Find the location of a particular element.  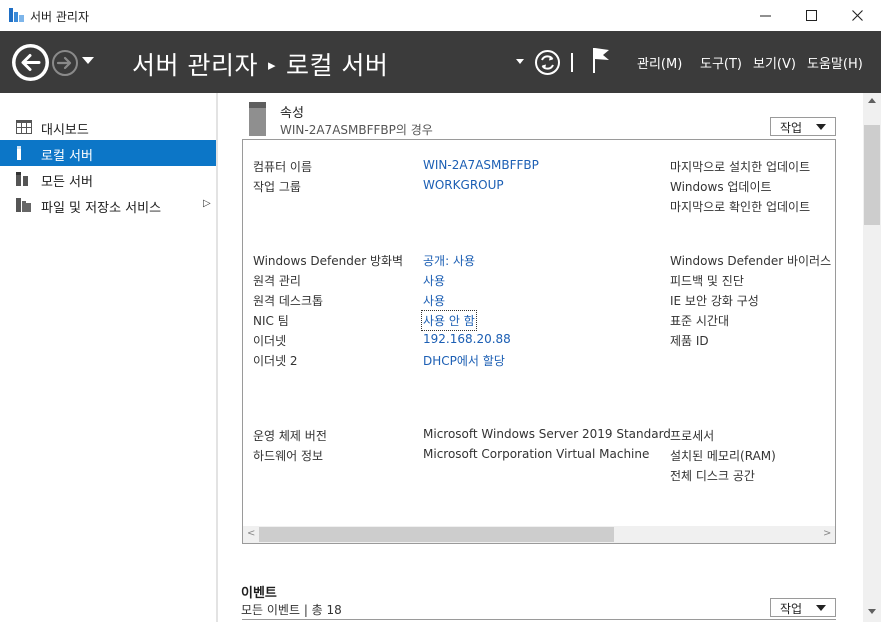

prop-label: 제품 ID is located at coordinates (689, 341).